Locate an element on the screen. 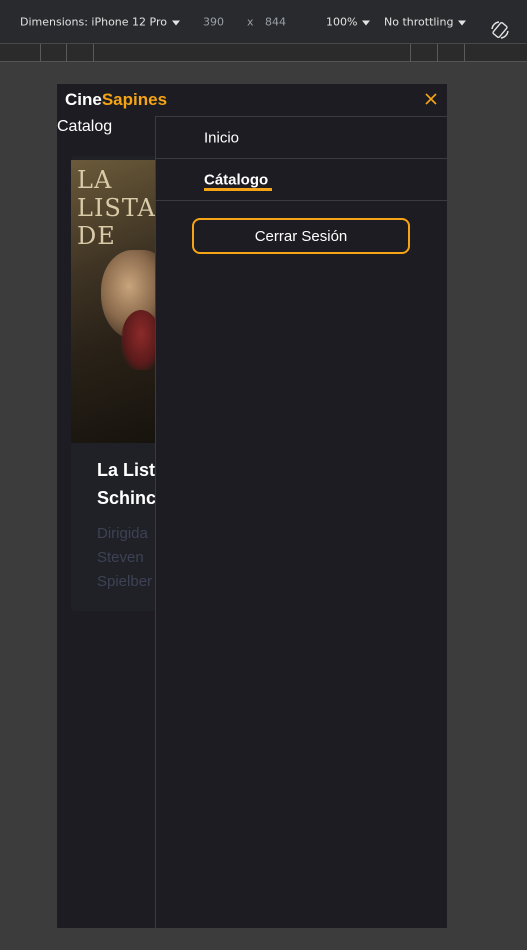  device-select-label: Dimensions: iPhone 12 Pro is located at coordinates (93, 22).